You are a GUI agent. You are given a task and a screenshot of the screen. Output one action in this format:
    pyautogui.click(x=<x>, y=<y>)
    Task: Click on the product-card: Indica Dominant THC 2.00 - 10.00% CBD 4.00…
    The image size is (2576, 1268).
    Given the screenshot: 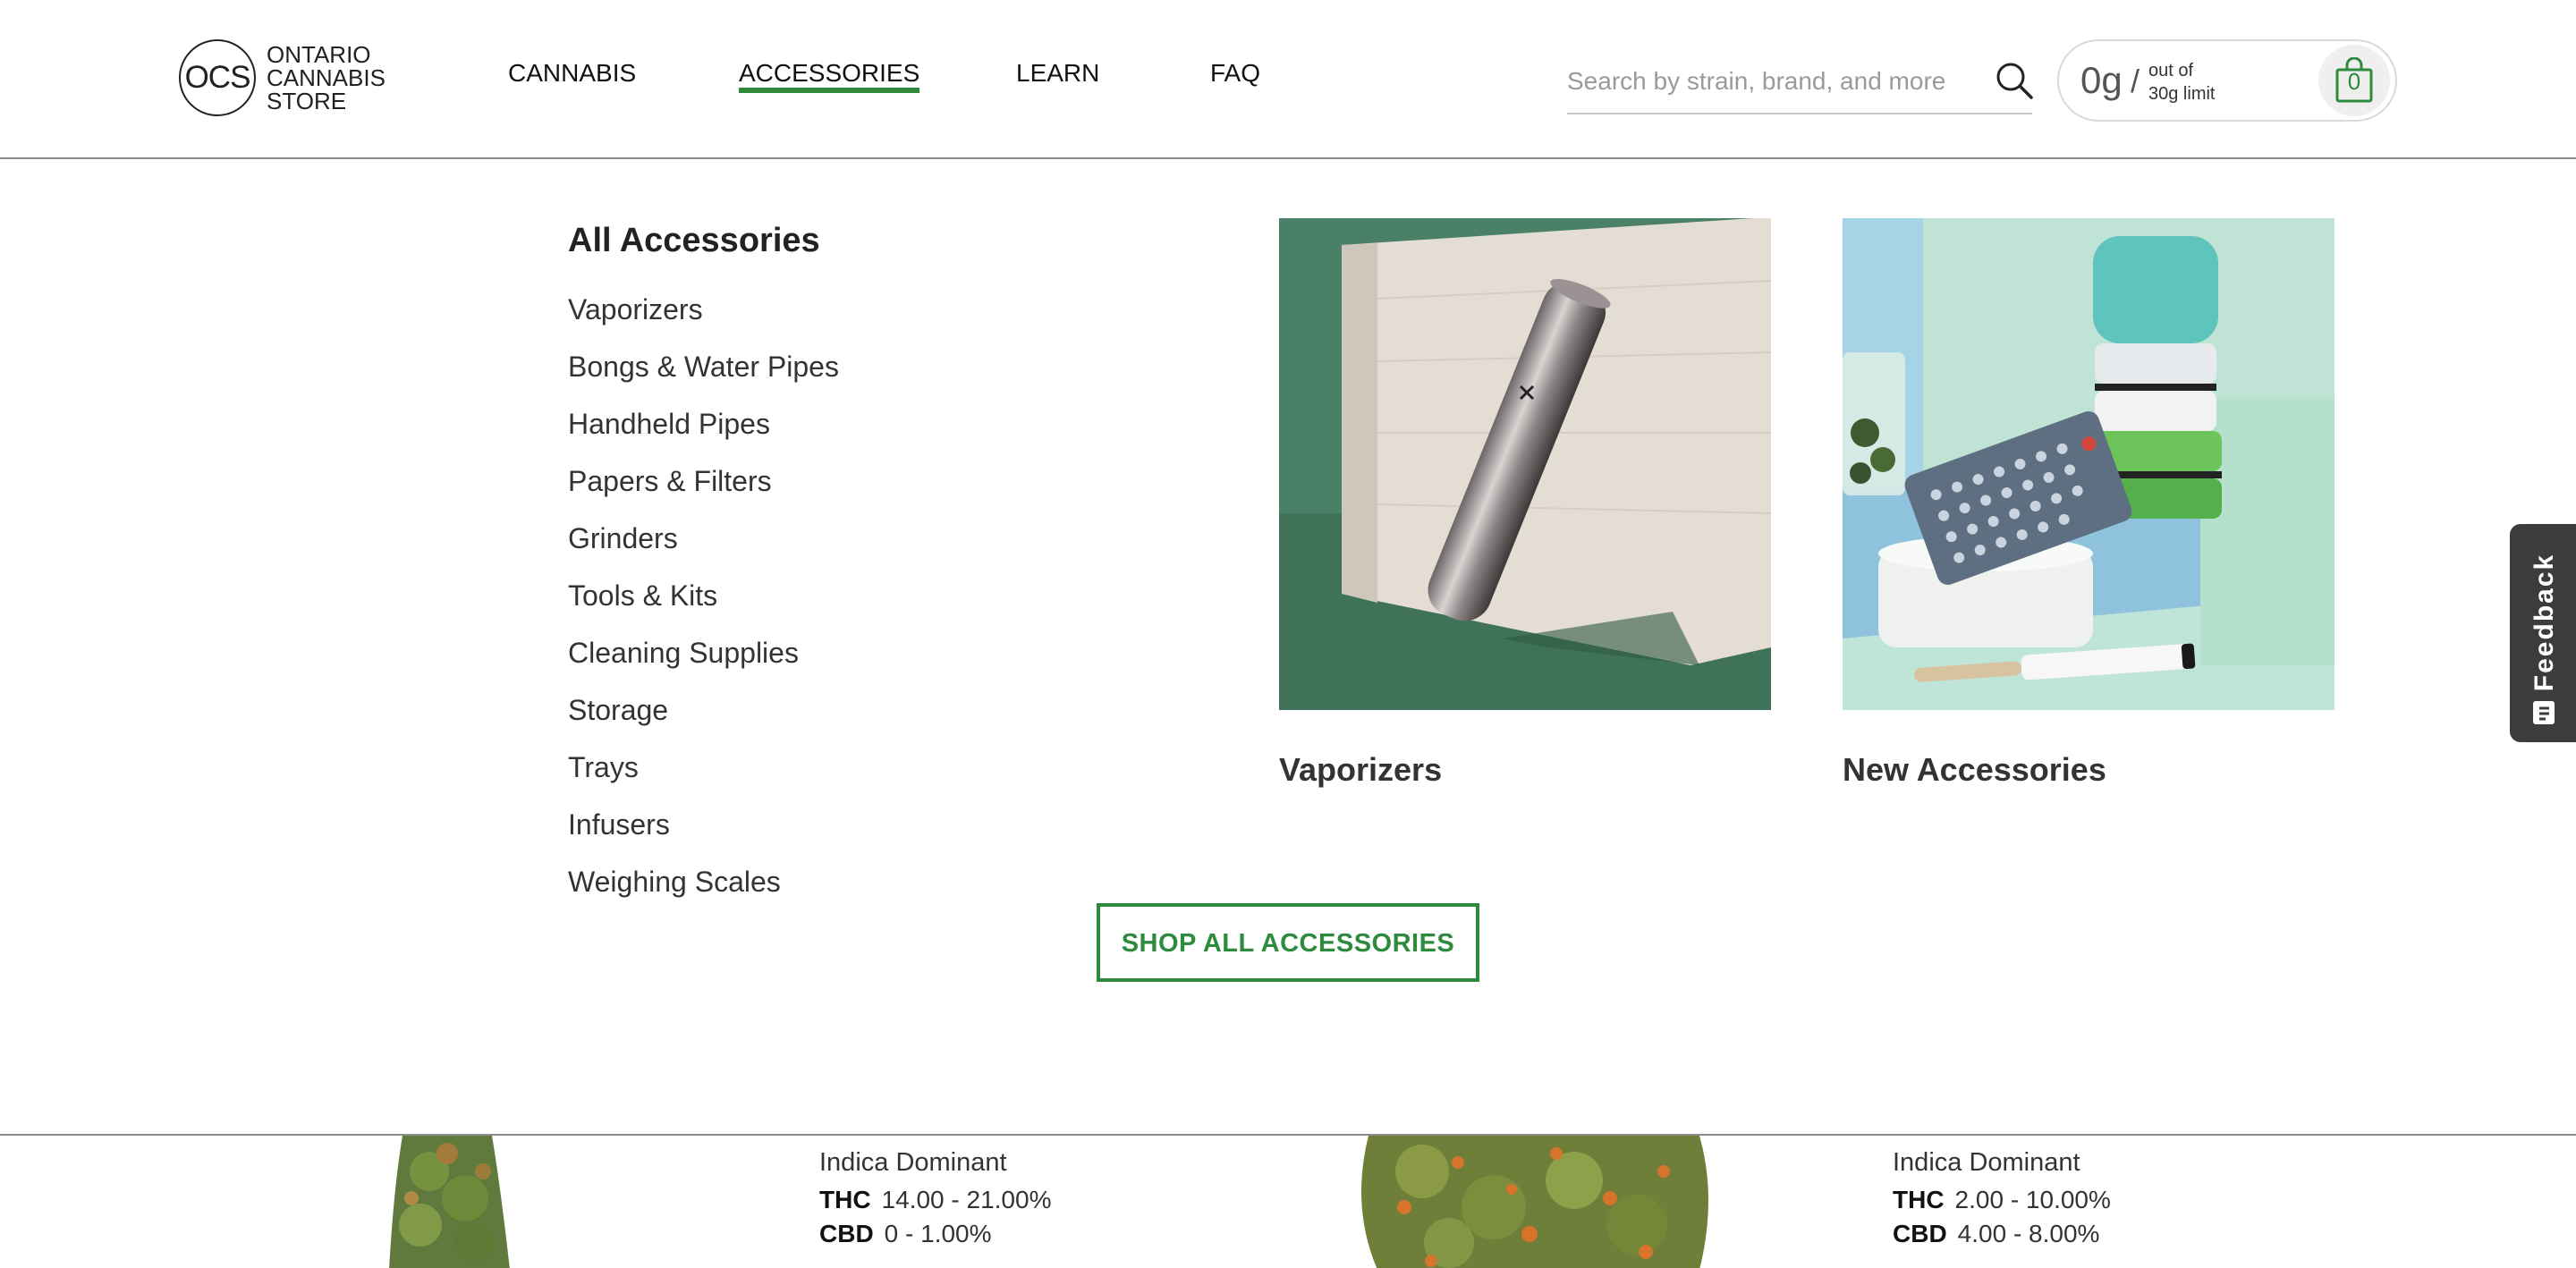 What is the action you would take?
    pyautogui.click(x=1610, y=1202)
    